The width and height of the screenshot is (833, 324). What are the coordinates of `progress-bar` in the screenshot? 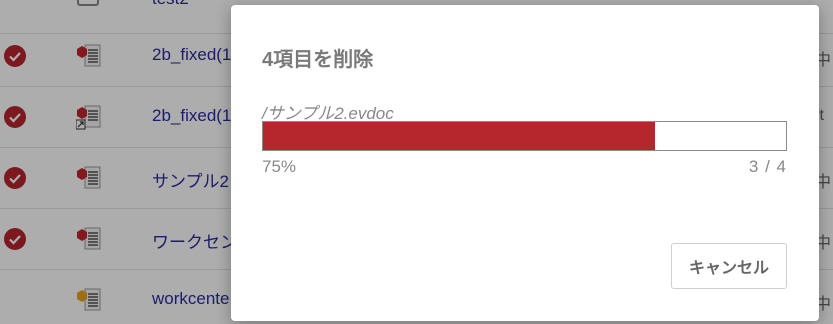 It's located at (524, 136).